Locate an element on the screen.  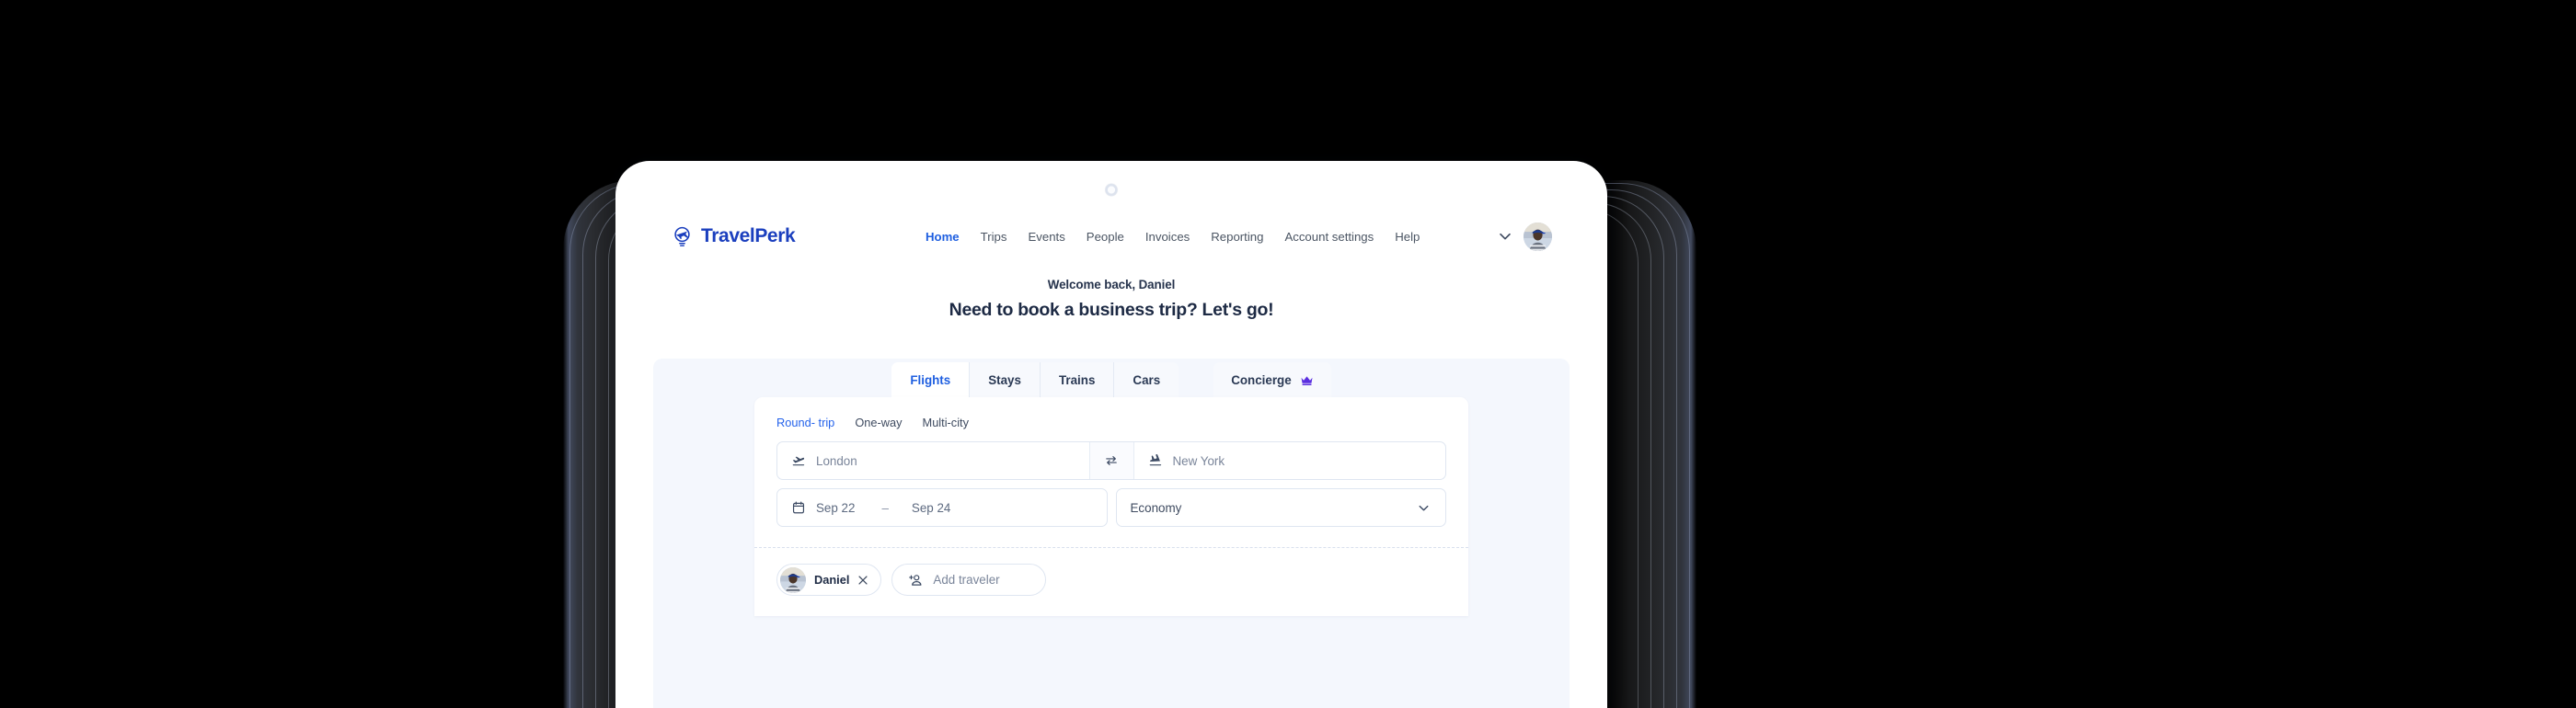
trip-type-group: Round- trip One-way Multi-city is located at coordinates (1111, 422).